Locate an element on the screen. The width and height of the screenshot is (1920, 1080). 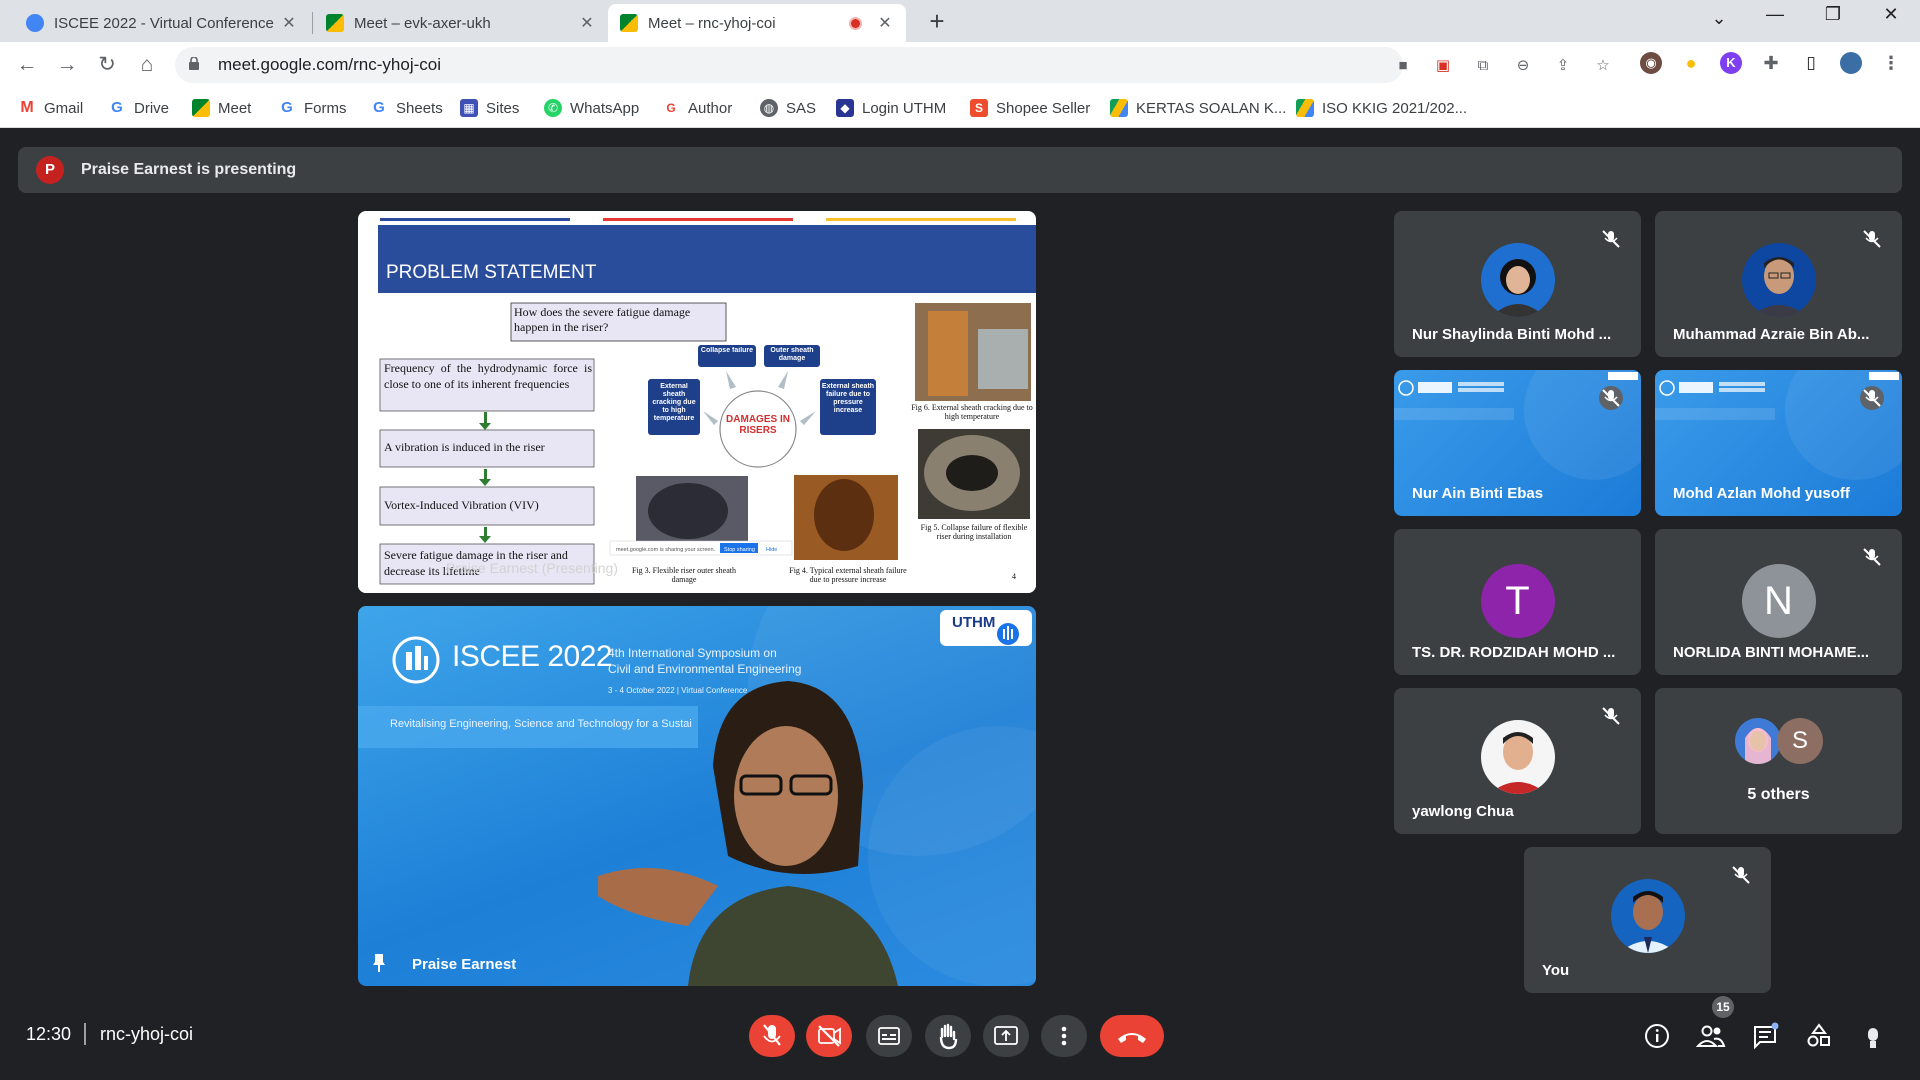
bookmark-whatsapp: ✆ WhatsApp is located at coordinates (591, 108).